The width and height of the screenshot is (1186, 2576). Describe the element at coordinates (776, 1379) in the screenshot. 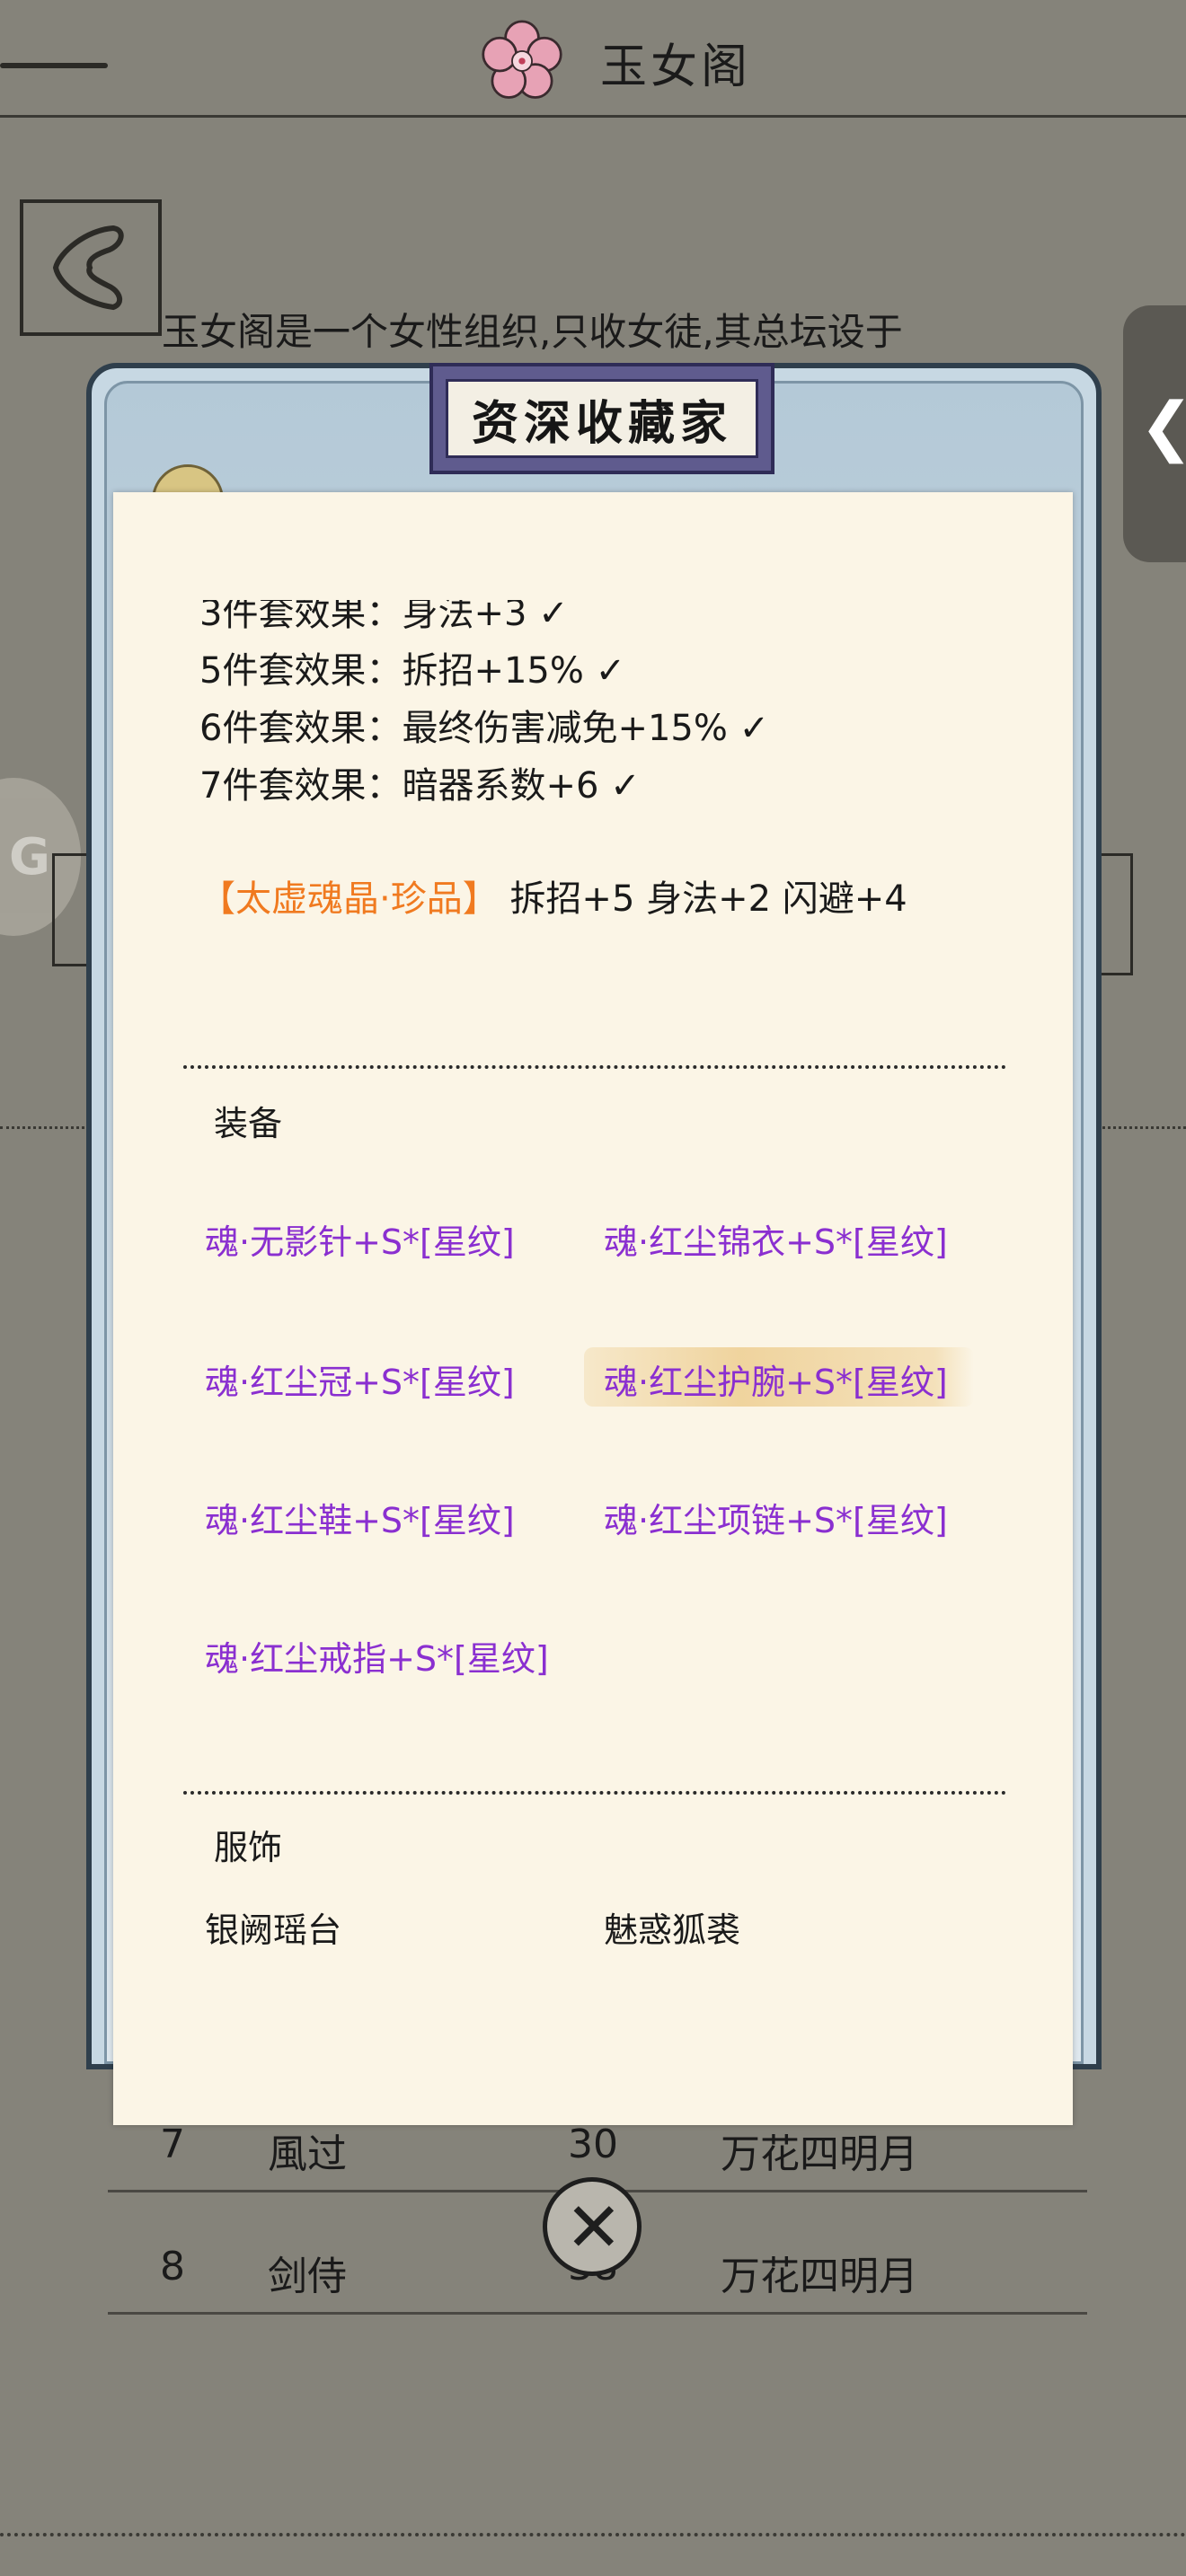

I see `equipment-item: 魂·红尘护腕+S*[星纹]` at that location.